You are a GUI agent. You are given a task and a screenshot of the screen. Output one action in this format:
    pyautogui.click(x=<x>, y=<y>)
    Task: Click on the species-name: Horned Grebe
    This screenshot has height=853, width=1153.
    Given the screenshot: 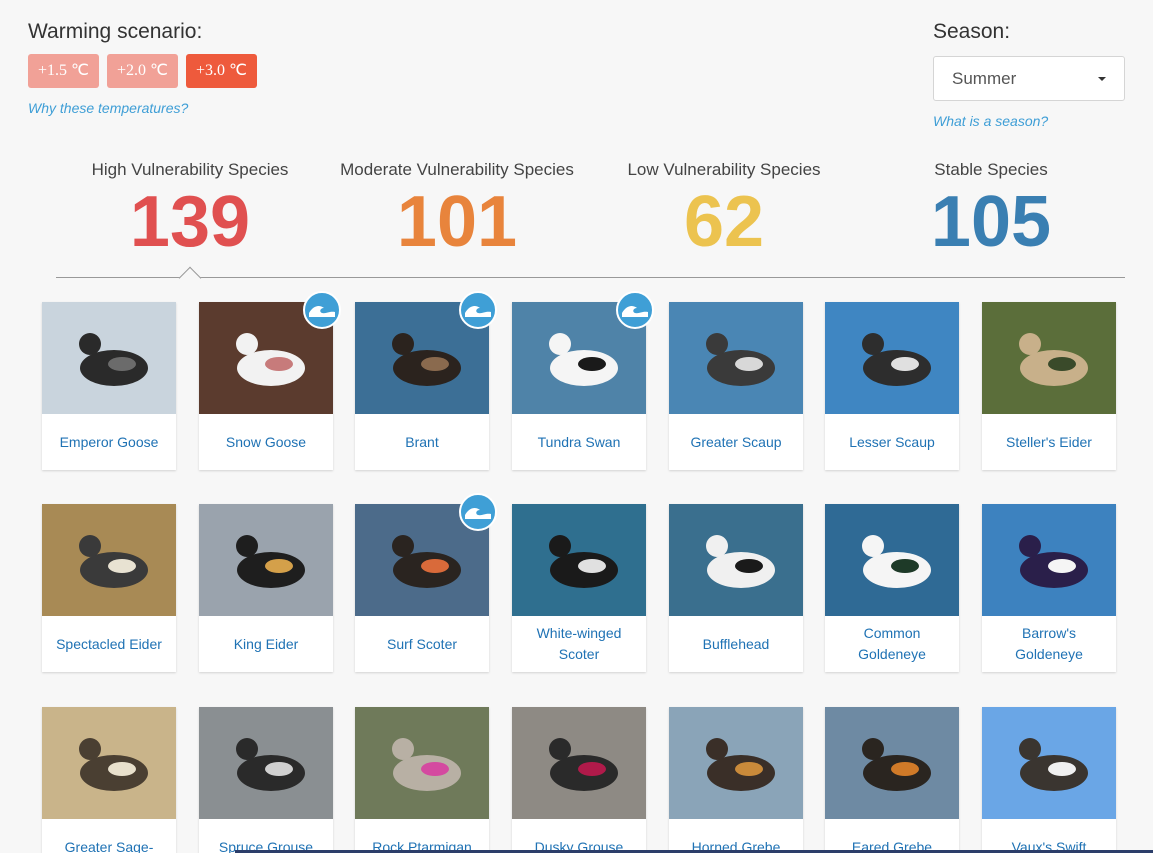 What is the action you would take?
    pyautogui.click(x=736, y=845)
    